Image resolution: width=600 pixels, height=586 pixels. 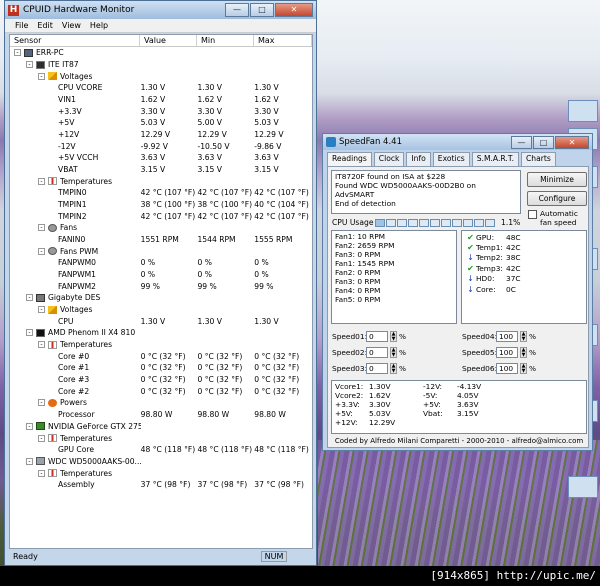 I want to click on tab-readings: Readings, so click(x=349, y=159).